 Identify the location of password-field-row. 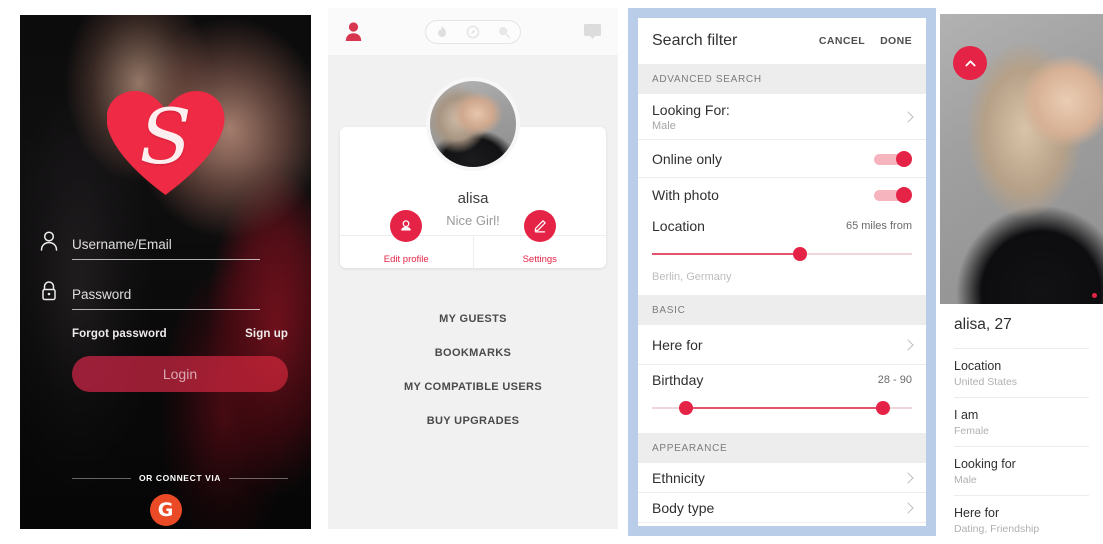
(151, 295).